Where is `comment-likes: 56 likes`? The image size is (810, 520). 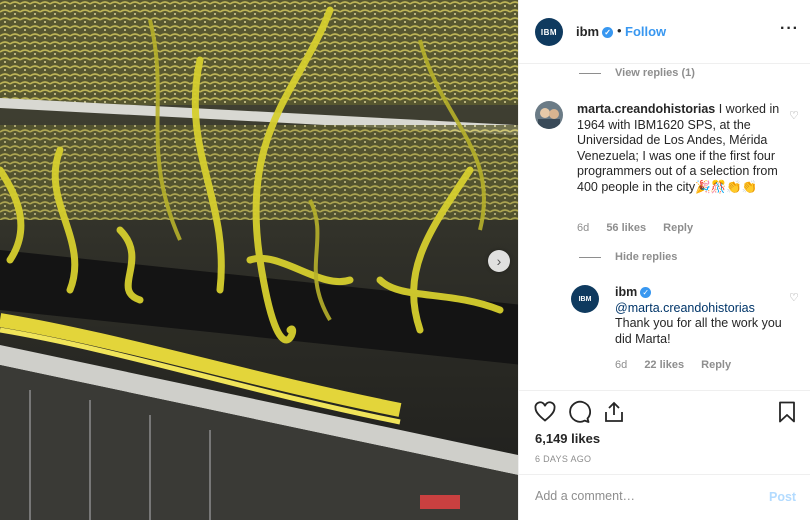
comment-likes: 56 likes is located at coordinates (626, 228).